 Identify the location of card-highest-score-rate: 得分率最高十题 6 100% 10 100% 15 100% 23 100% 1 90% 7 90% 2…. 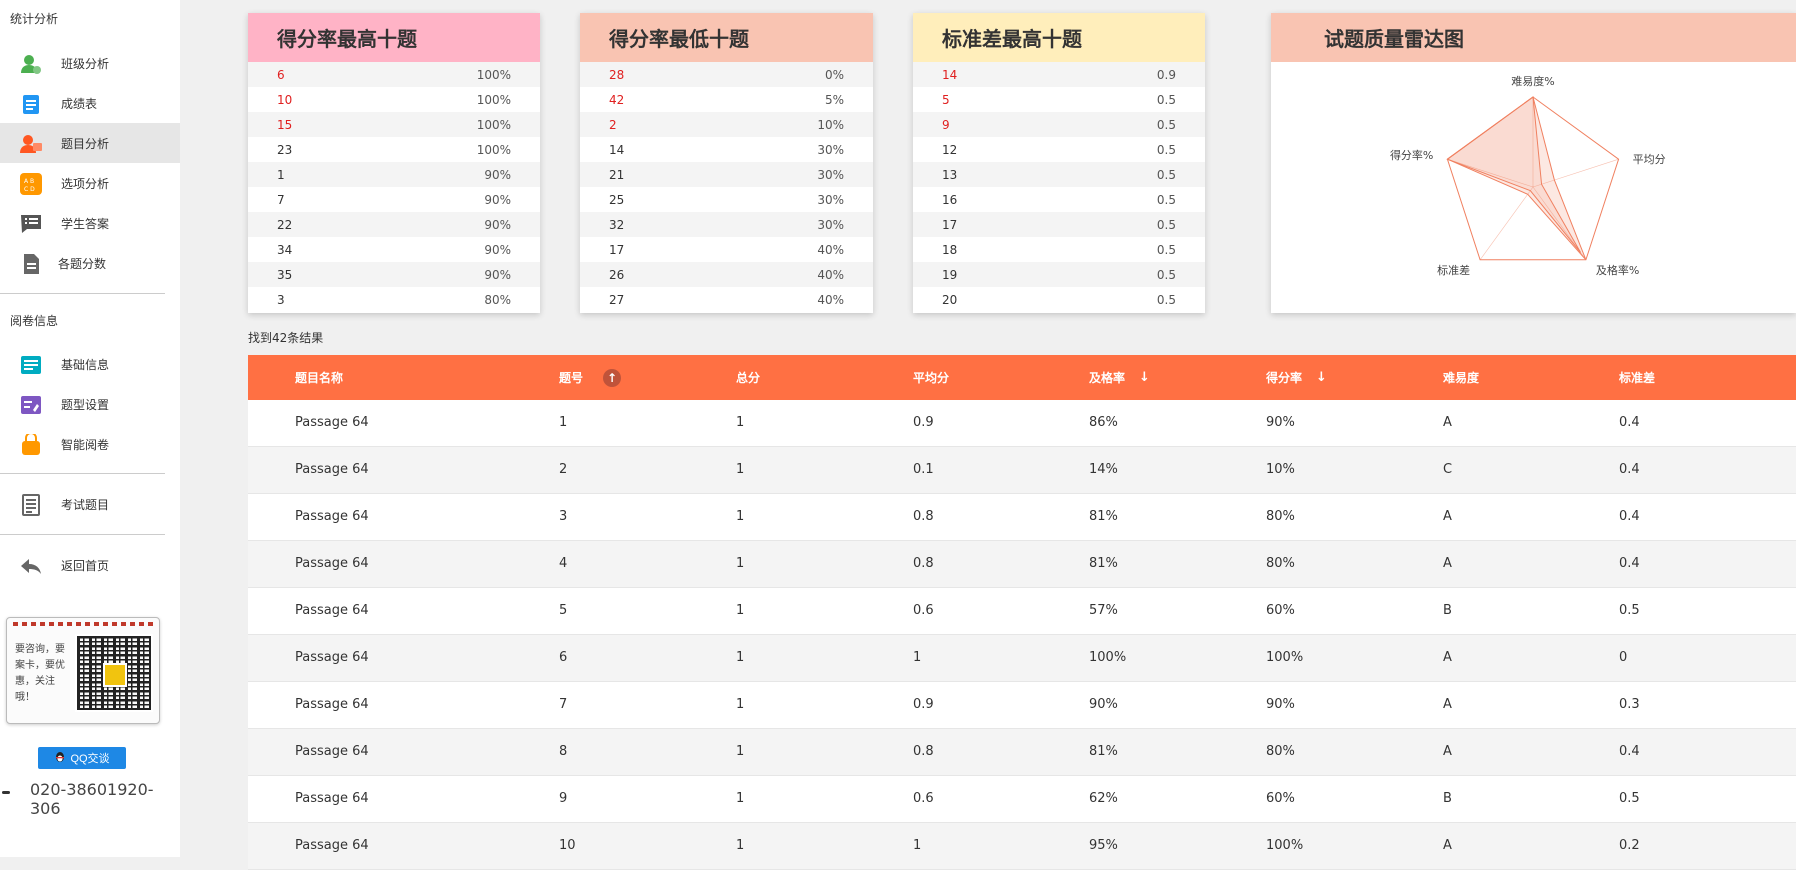
(394, 163).